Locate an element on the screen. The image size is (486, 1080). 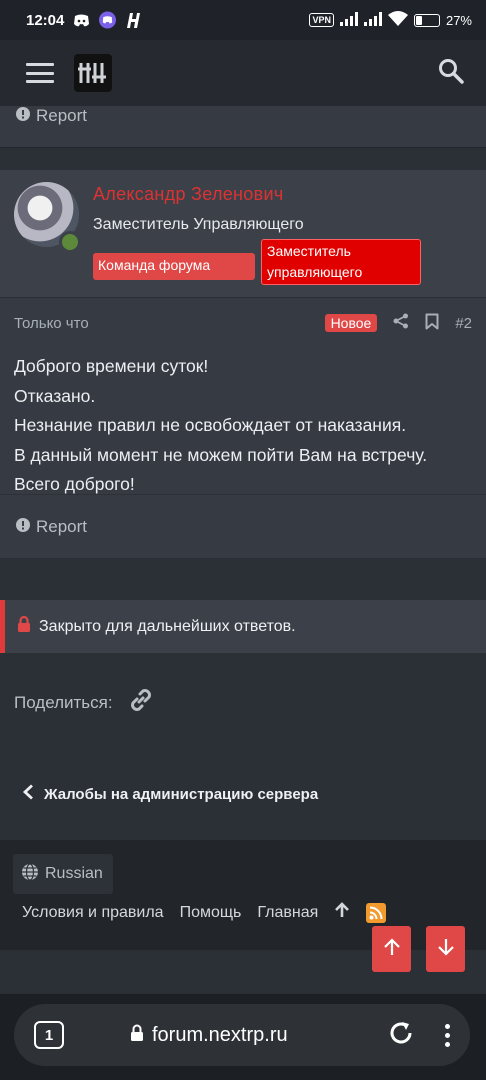
battery-icon is located at coordinates (426, 20).